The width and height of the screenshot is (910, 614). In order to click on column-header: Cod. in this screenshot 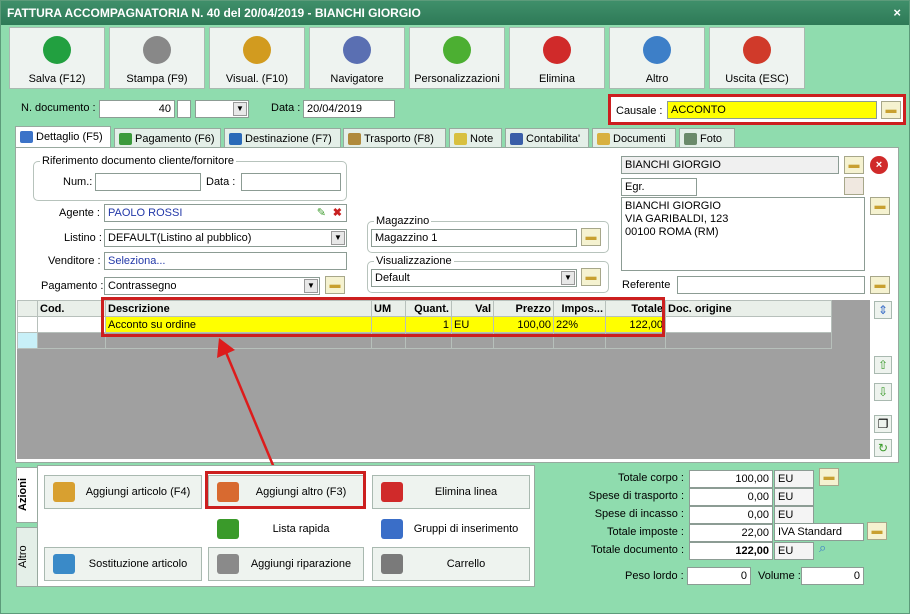, I will do `click(71, 308)`.